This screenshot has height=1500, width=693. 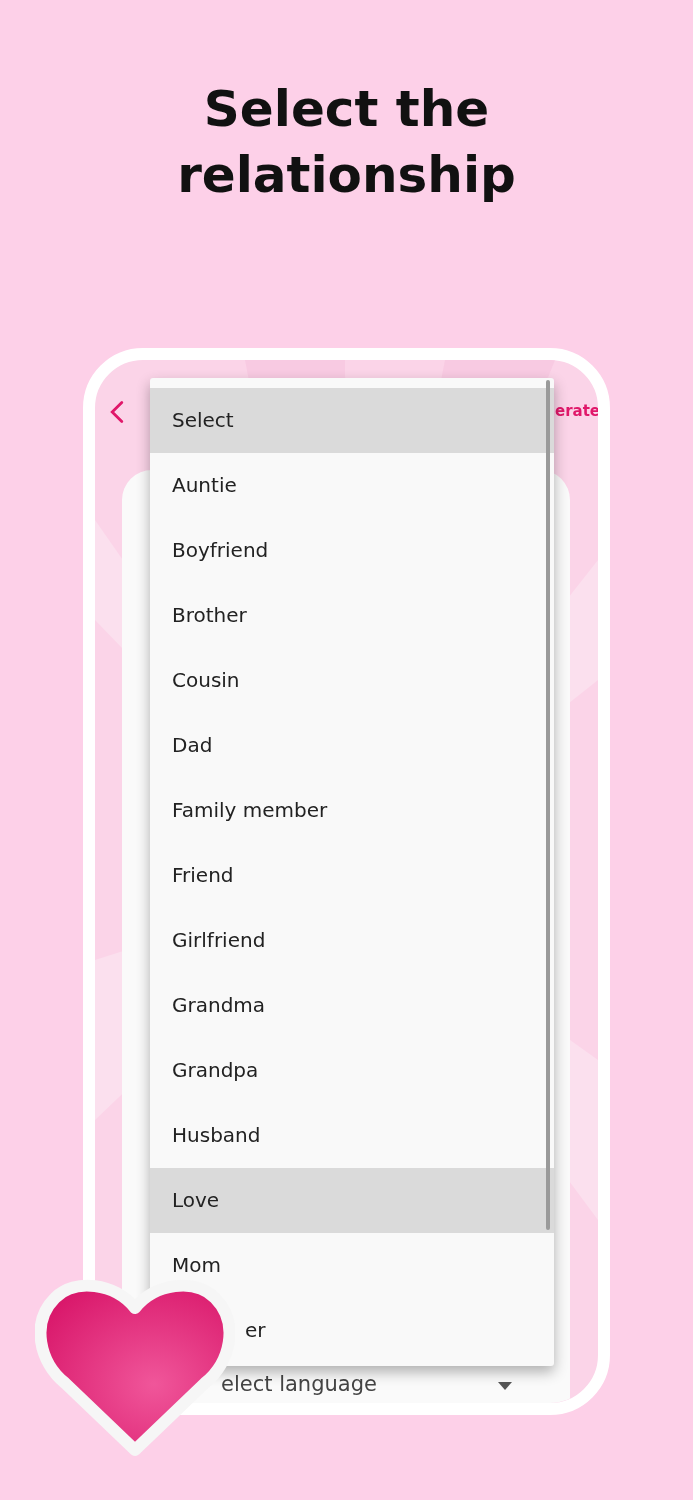 What do you see at coordinates (352, 1265) in the screenshot?
I see `menu-item: Mom` at bounding box center [352, 1265].